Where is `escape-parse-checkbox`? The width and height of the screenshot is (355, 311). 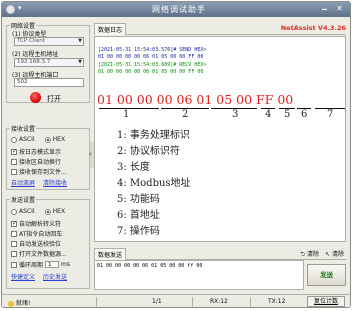 escape-parse-checkbox is located at coordinates (14, 223).